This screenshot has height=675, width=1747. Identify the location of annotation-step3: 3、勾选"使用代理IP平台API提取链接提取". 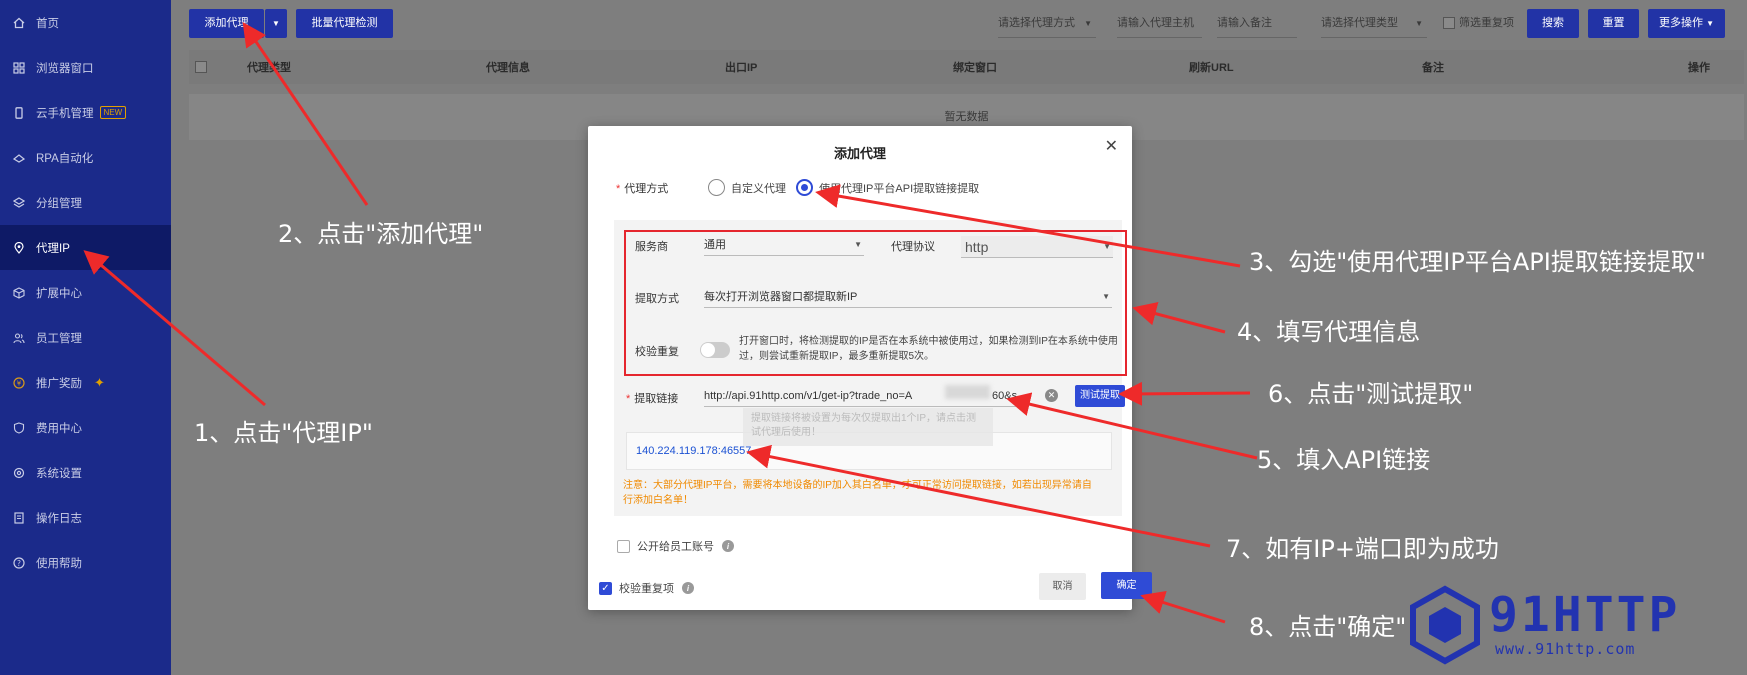
(1477, 262).